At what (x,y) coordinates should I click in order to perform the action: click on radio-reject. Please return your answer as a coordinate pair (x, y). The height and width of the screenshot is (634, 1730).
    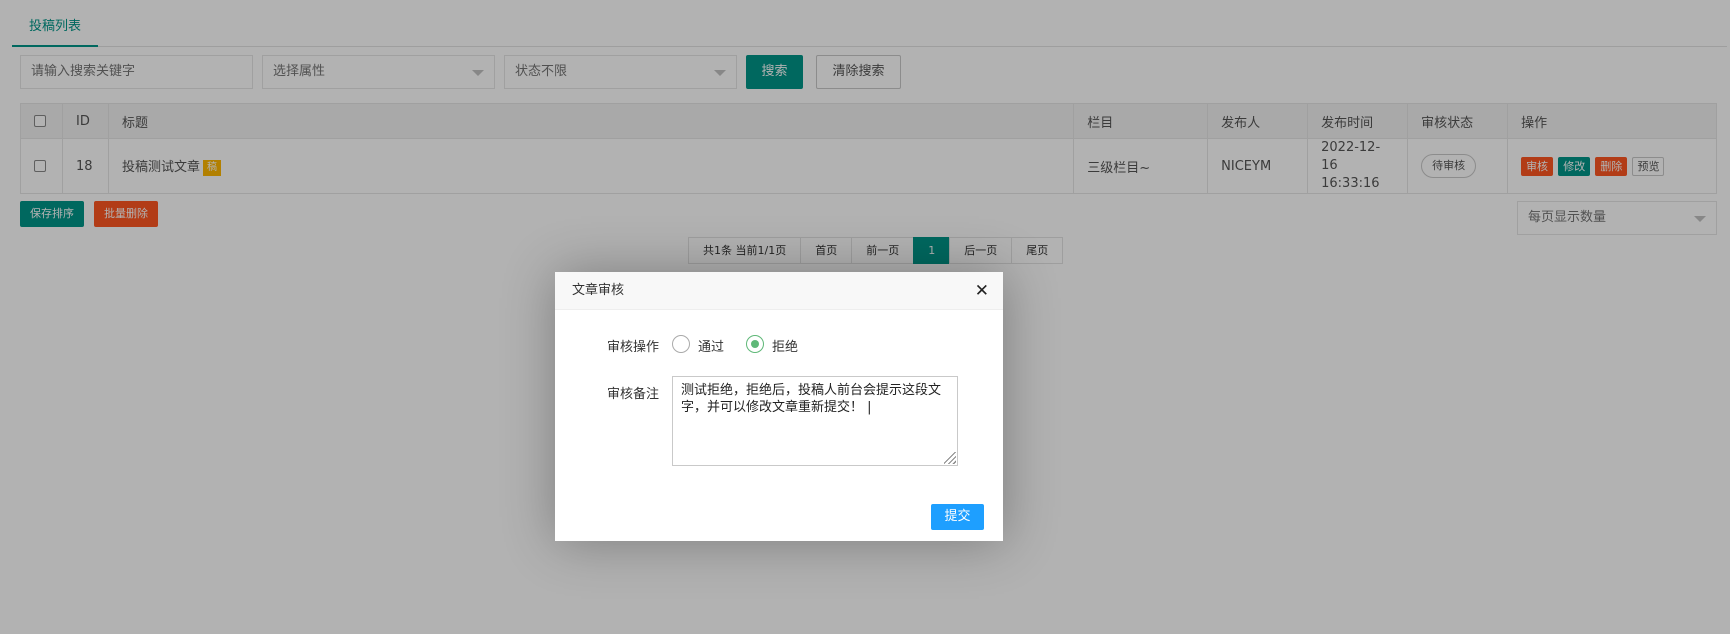
    Looking at the image, I should click on (755, 344).